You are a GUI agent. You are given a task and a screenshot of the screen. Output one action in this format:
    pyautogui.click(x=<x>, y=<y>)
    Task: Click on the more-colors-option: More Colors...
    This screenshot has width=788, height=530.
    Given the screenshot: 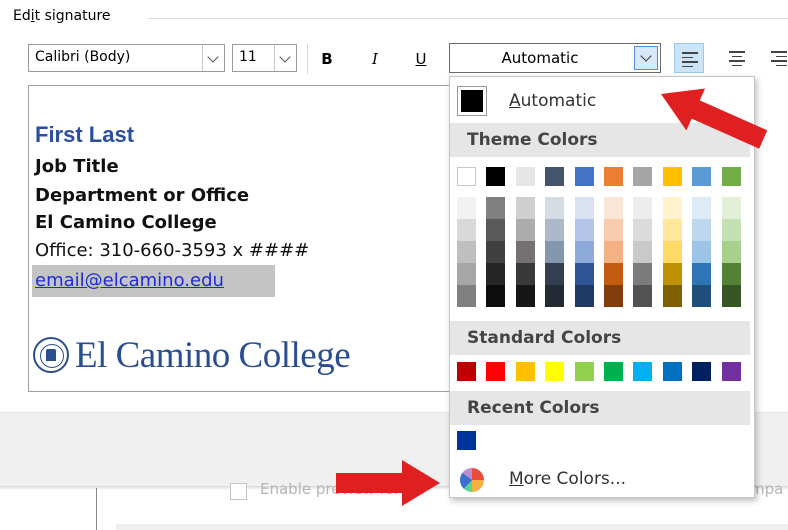 What is the action you would take?
    pyautogui.click(x=602, y=480)
    